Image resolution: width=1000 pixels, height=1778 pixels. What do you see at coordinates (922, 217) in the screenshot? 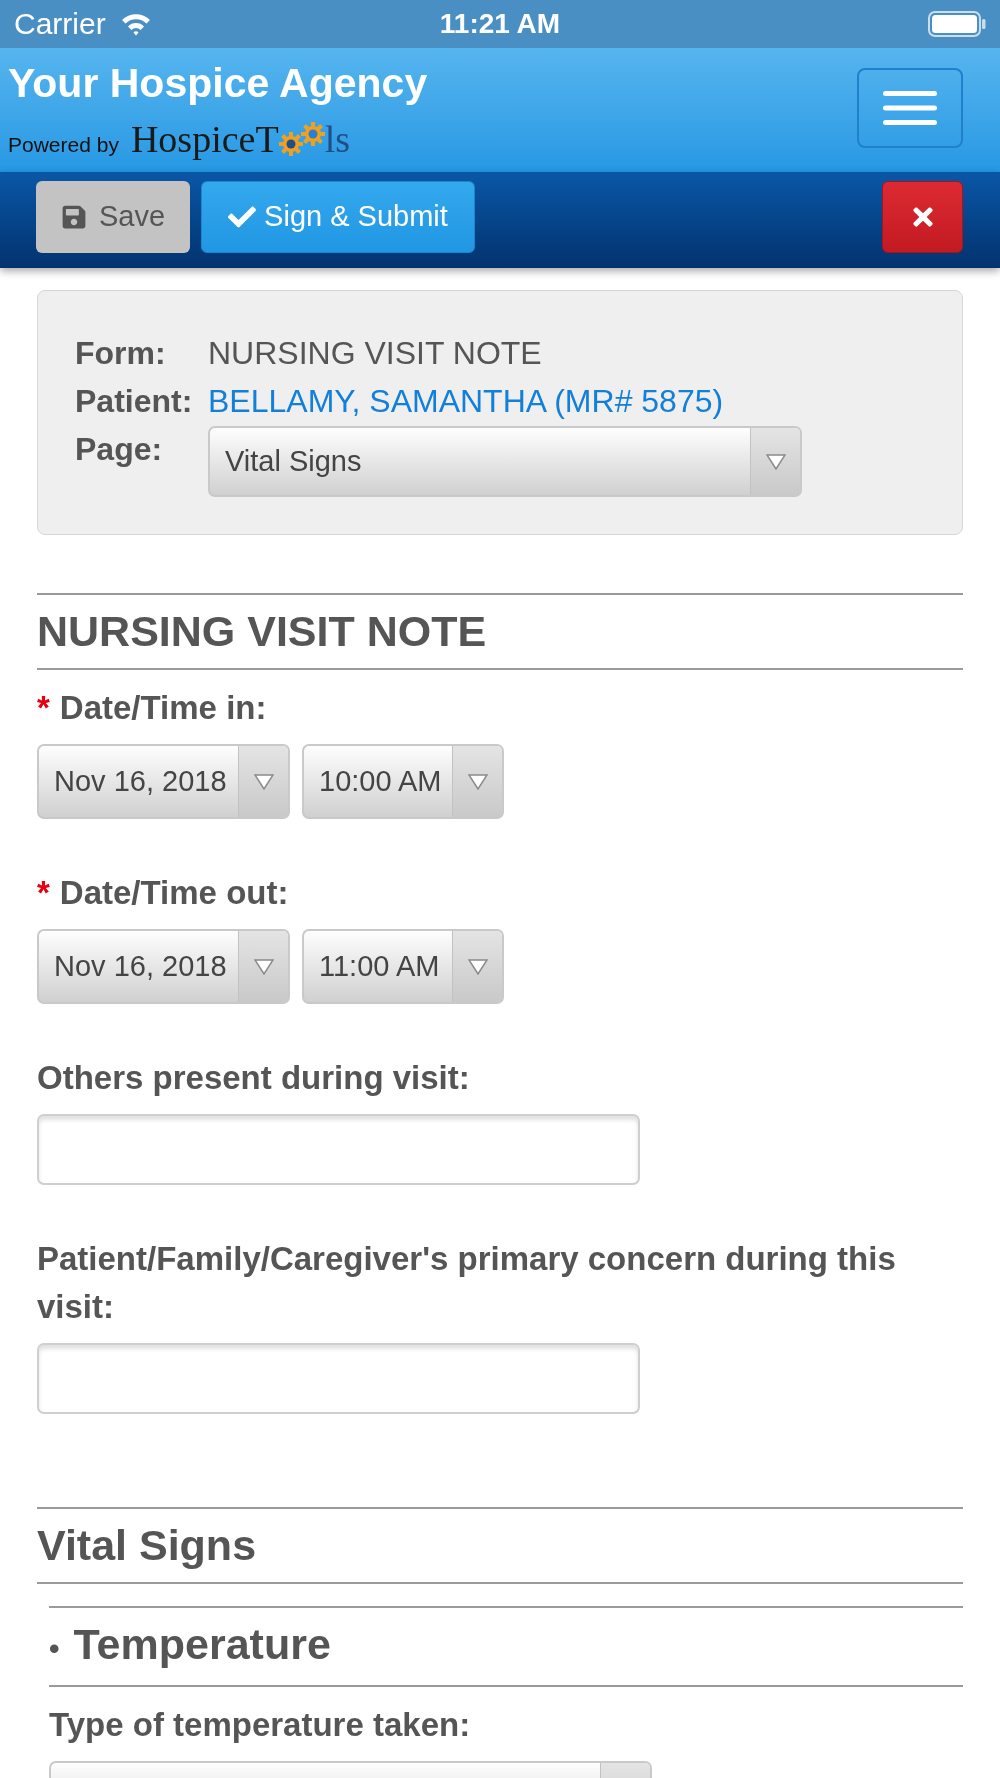
I see `close-button` at bounding box center [922, 217].